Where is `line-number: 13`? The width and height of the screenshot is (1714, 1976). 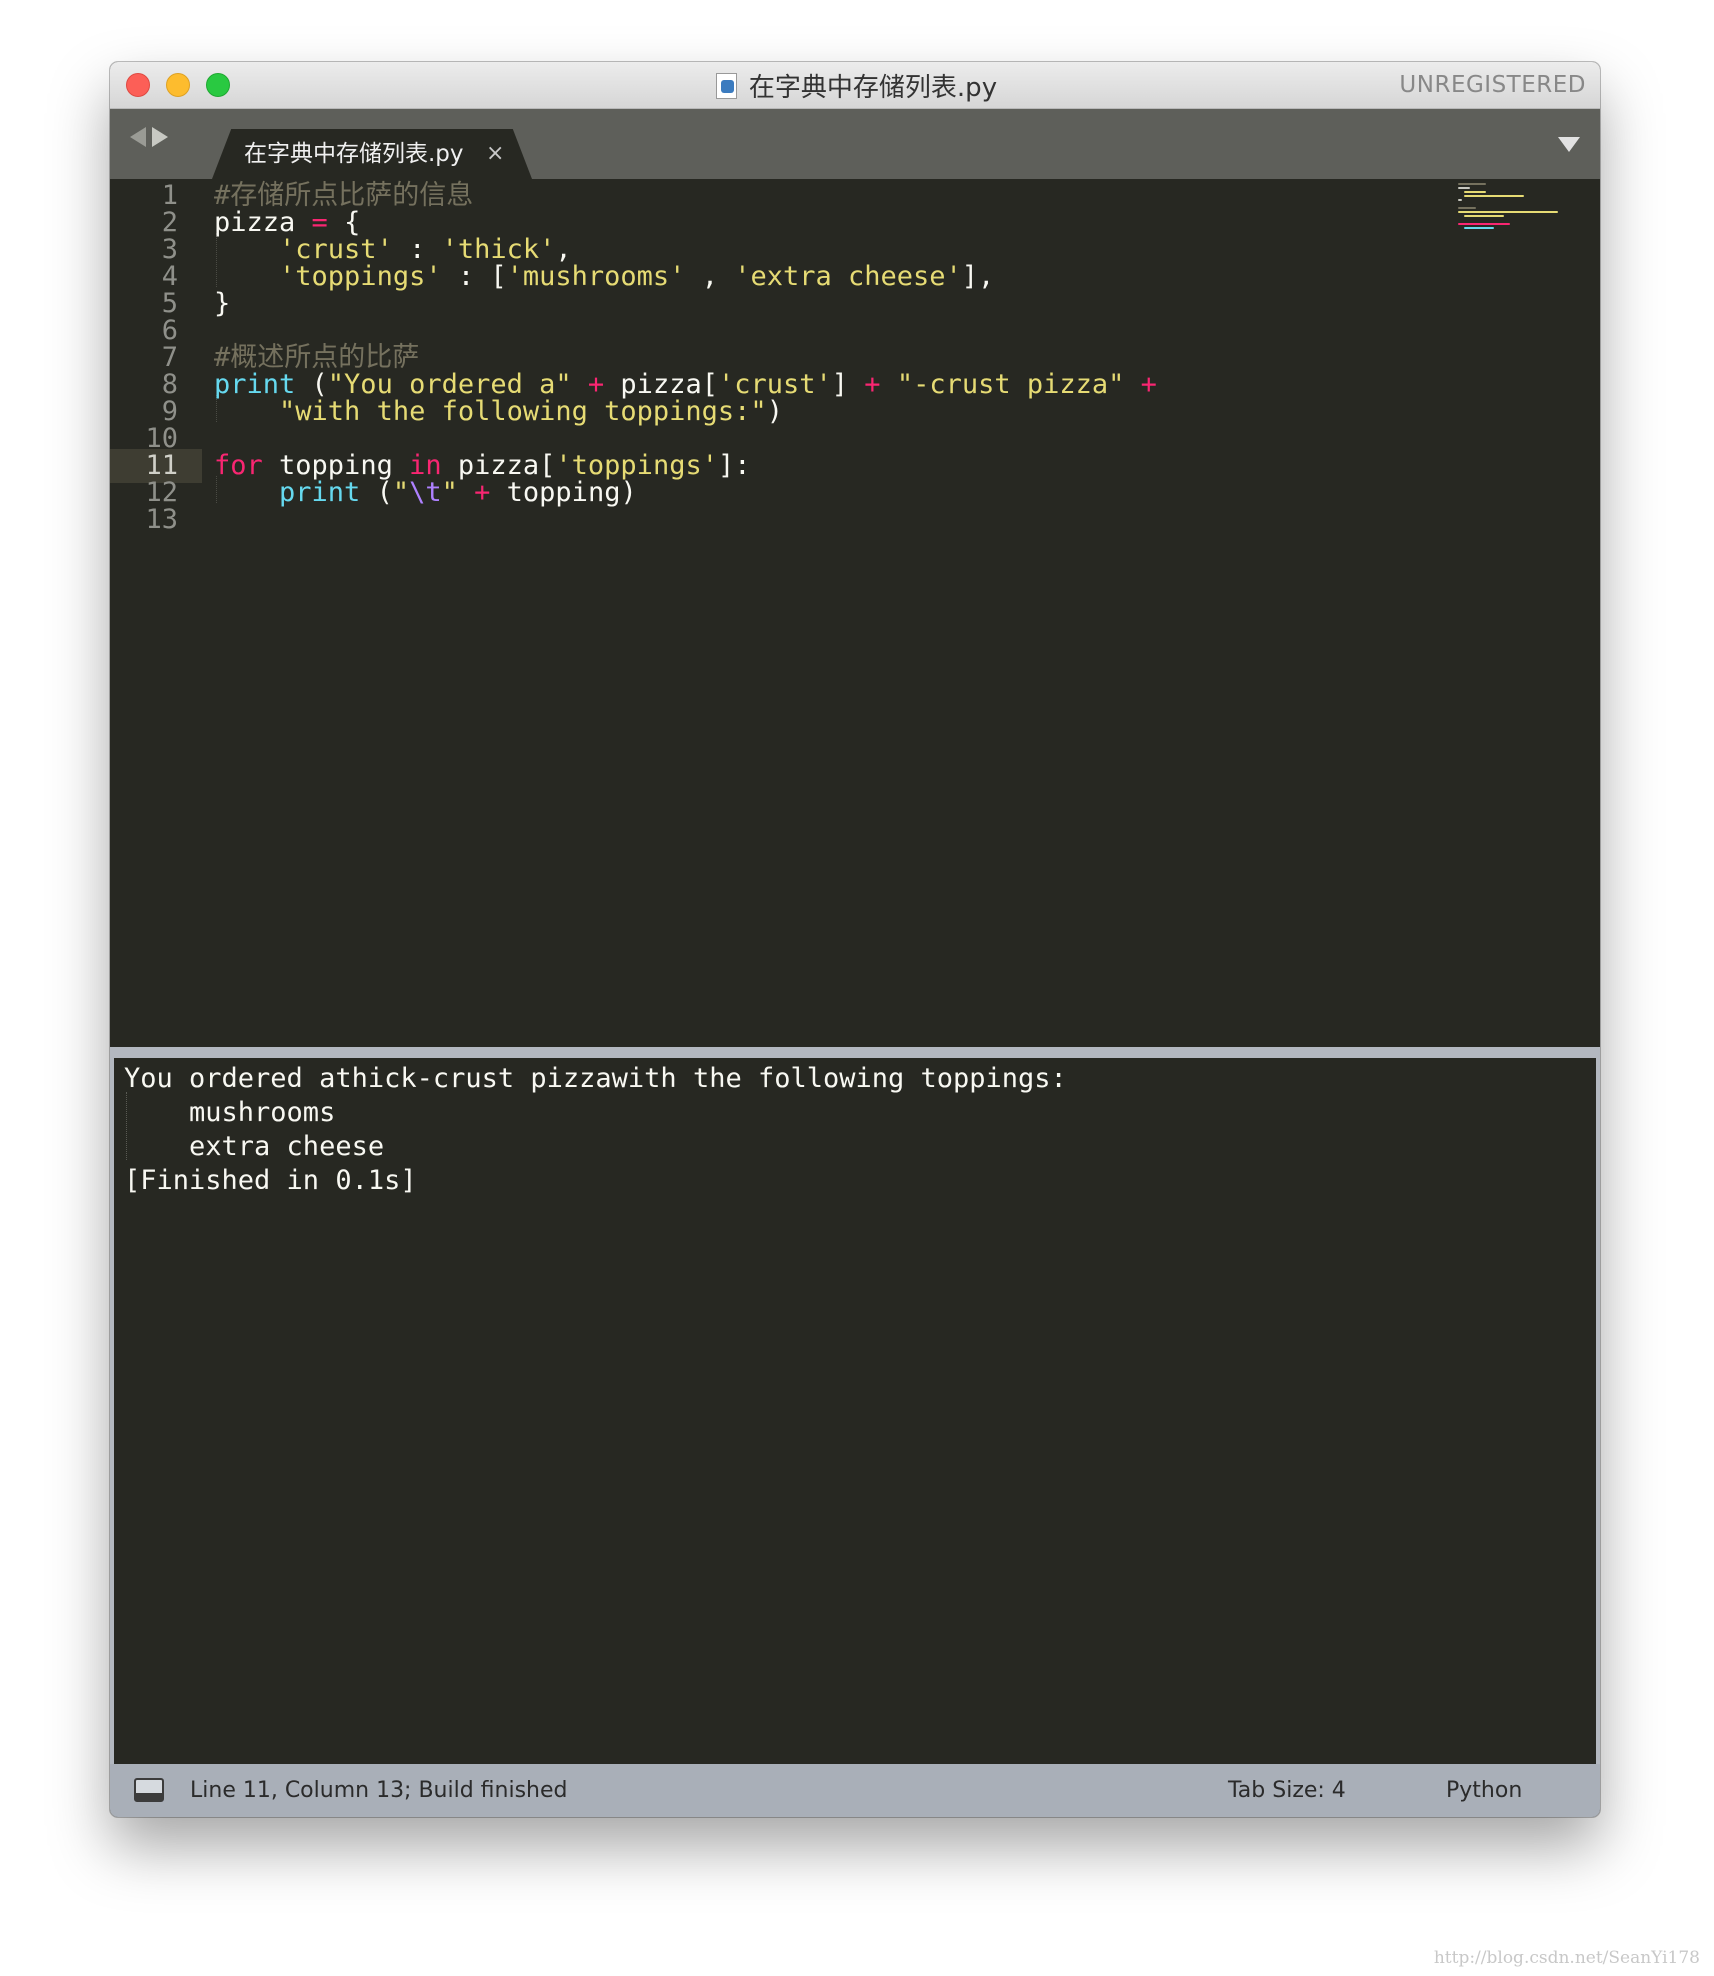
line-number: 13 is located at coordinates (161, 519).